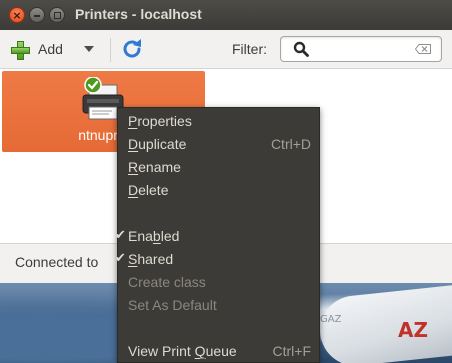 This screenshot has height=363, width=452. Describe the element at coordinates (138, 14) in the screenshot. I see `window-title: Printers - localhost` at that location.